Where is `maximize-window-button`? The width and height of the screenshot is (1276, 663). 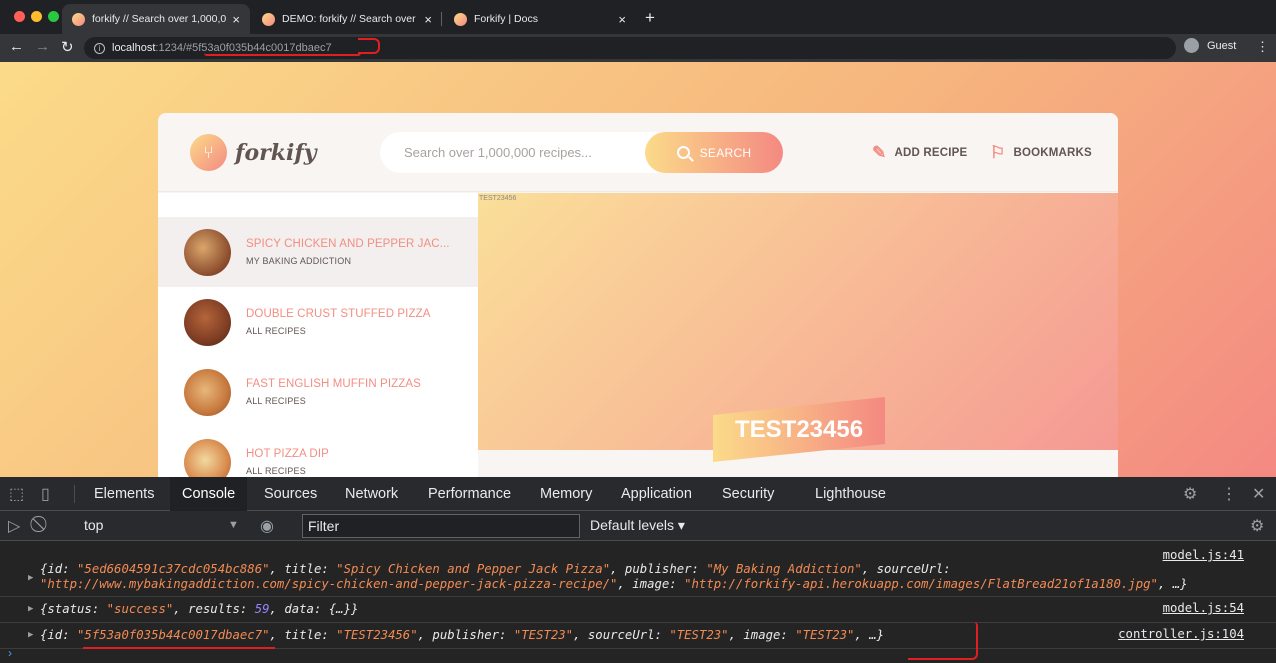
maximize-window-button is located at coordinates (53, 16).